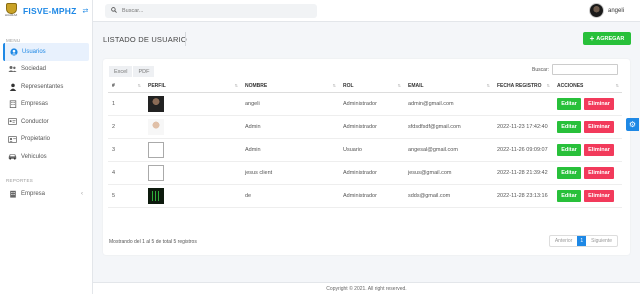  I want to click on pagination-next: Siguiente, so click(601, 241).